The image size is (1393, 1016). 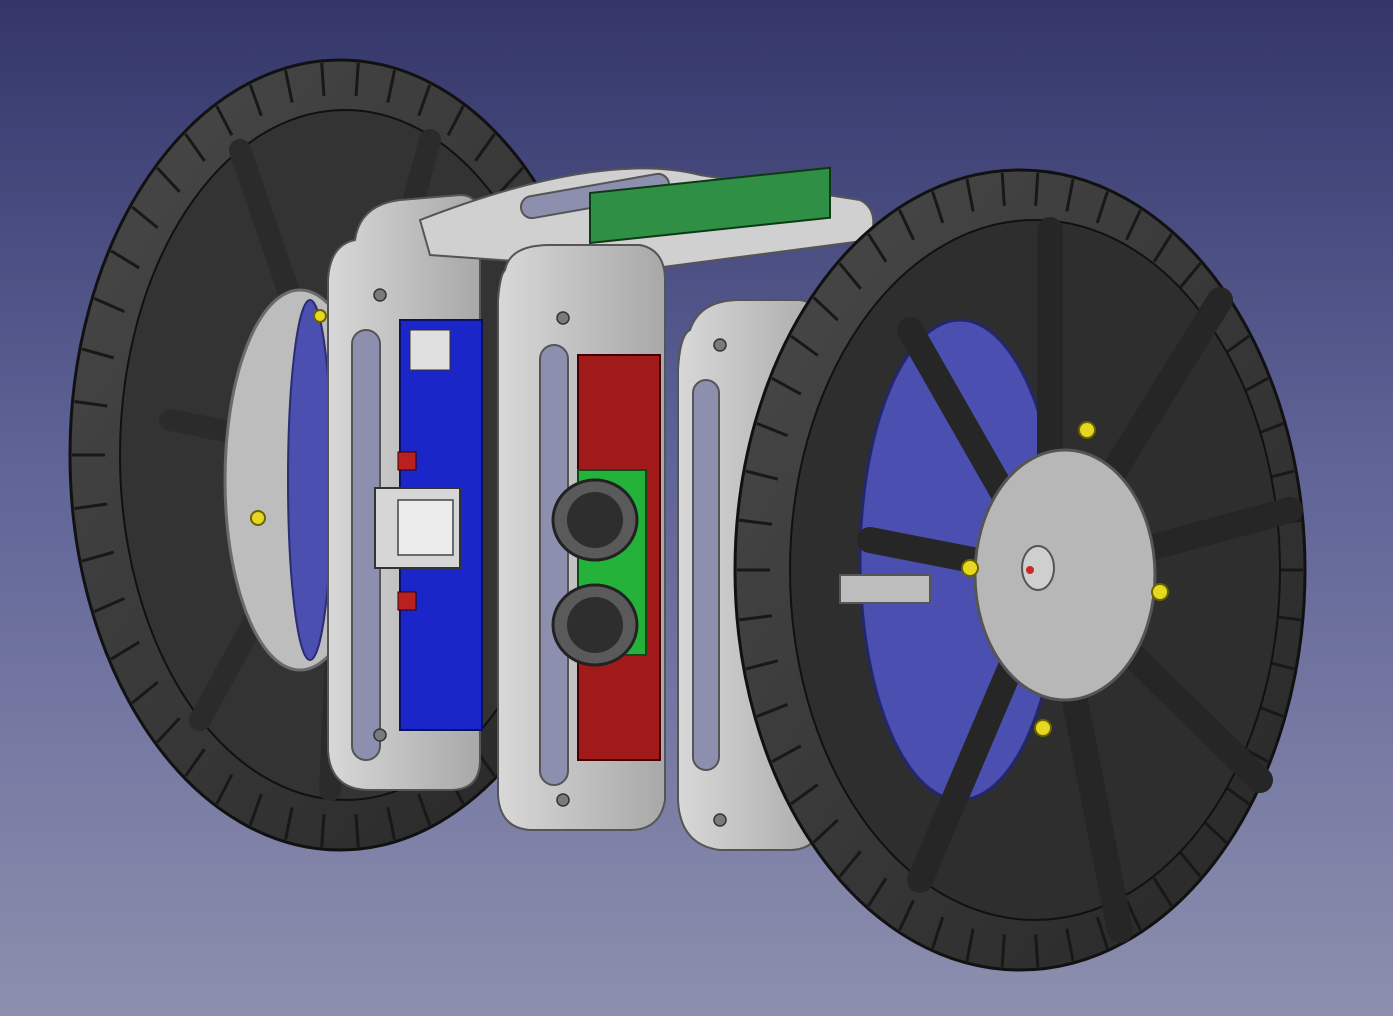 I want to click on boot-button, so click(x=407, y=601).